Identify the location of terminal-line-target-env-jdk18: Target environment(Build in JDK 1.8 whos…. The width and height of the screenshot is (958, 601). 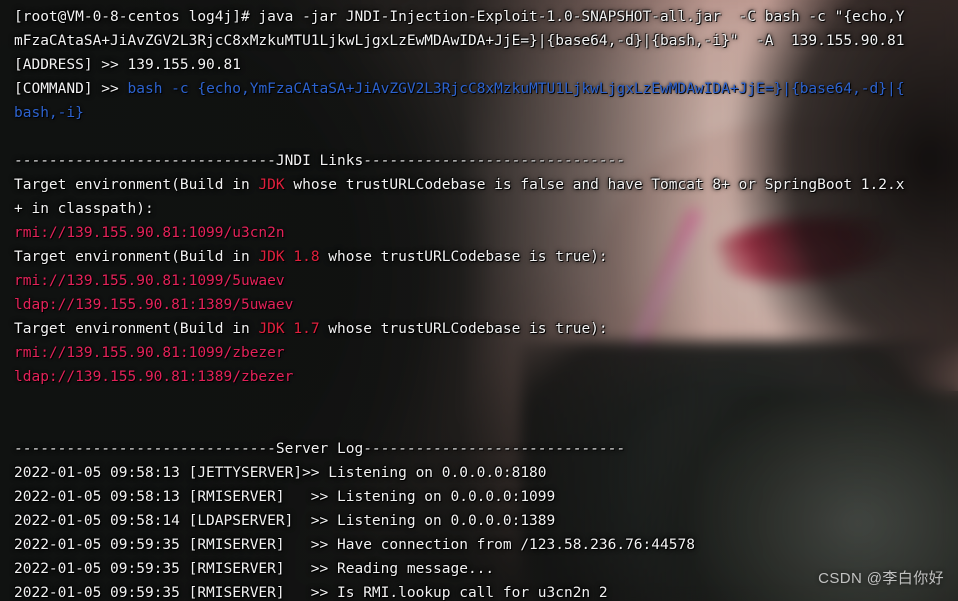
(486, 257).